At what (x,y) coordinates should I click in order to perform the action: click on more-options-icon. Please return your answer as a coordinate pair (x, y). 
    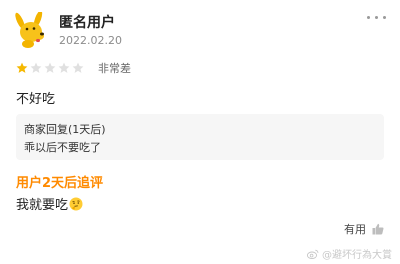
    Looking at the image, I should click on (376, 17).